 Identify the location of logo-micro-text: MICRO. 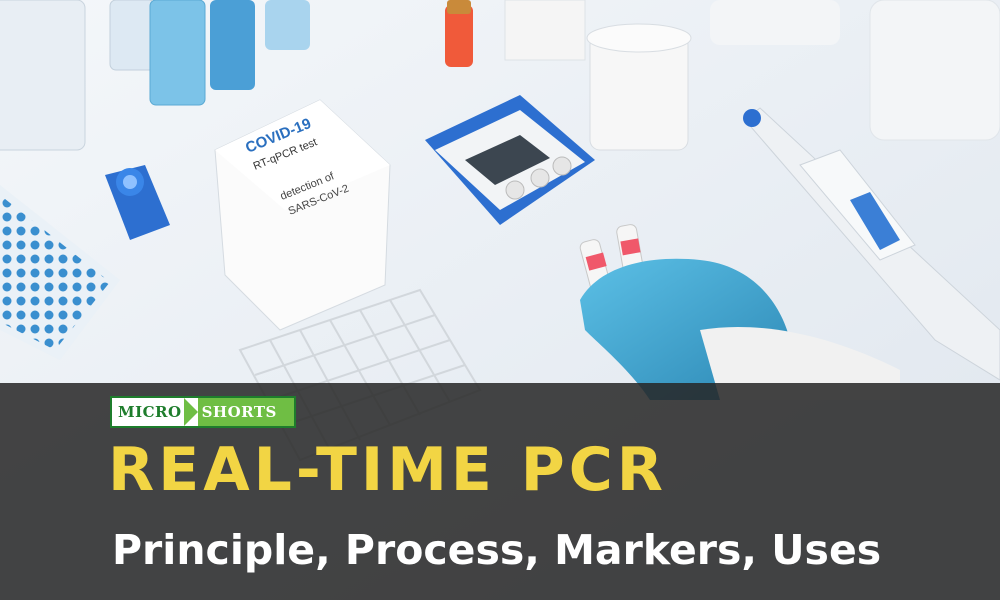
(148, 412).